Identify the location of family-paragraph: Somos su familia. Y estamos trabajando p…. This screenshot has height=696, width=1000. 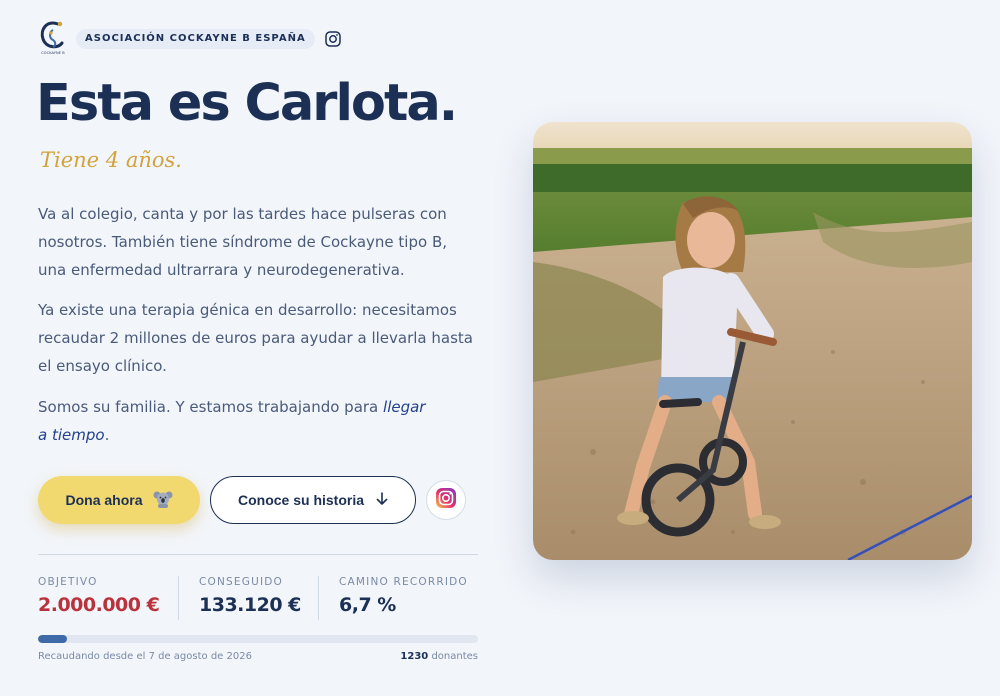
(233, 421).